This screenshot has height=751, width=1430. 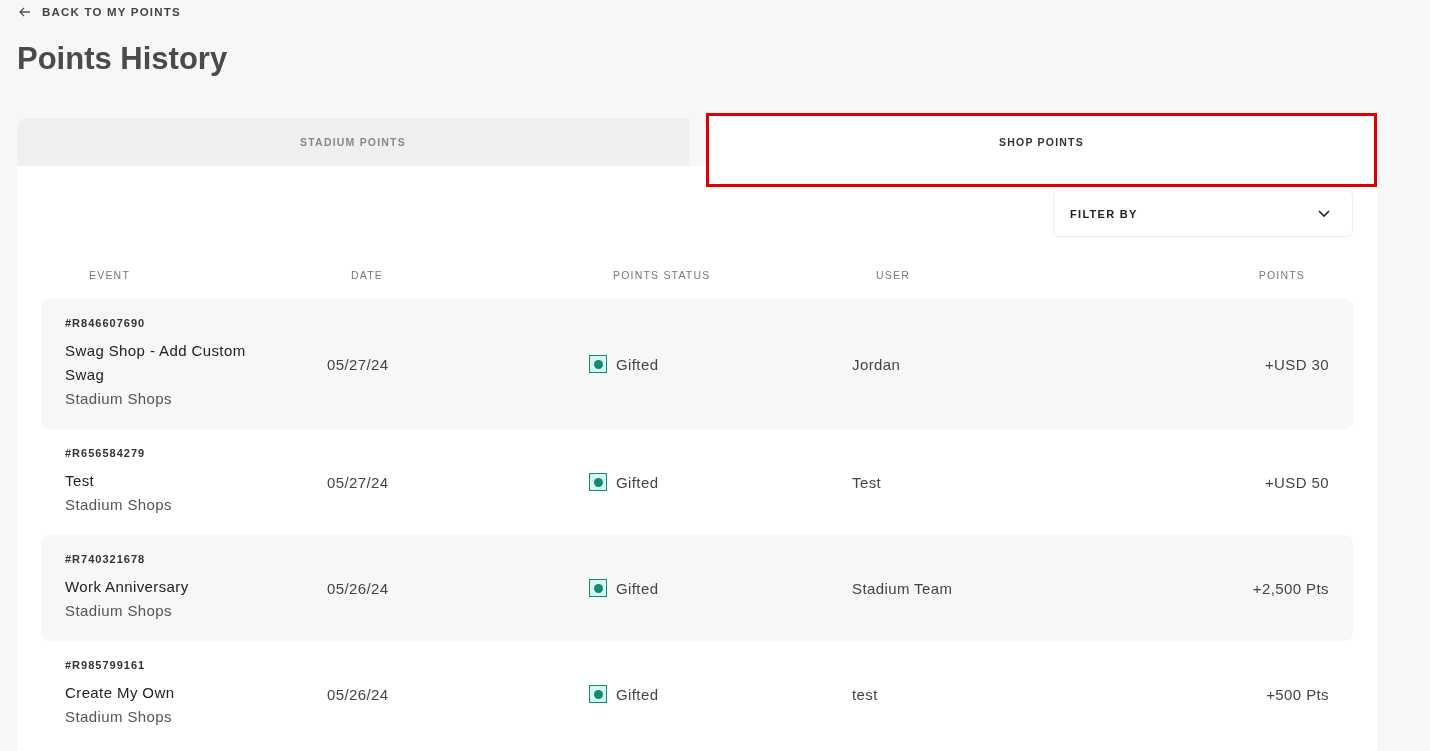 What do you see at coordinates (1297, 694) in the screenshot?
I see `points-cell: +500 Pts` at bounding box center [1297, 694].